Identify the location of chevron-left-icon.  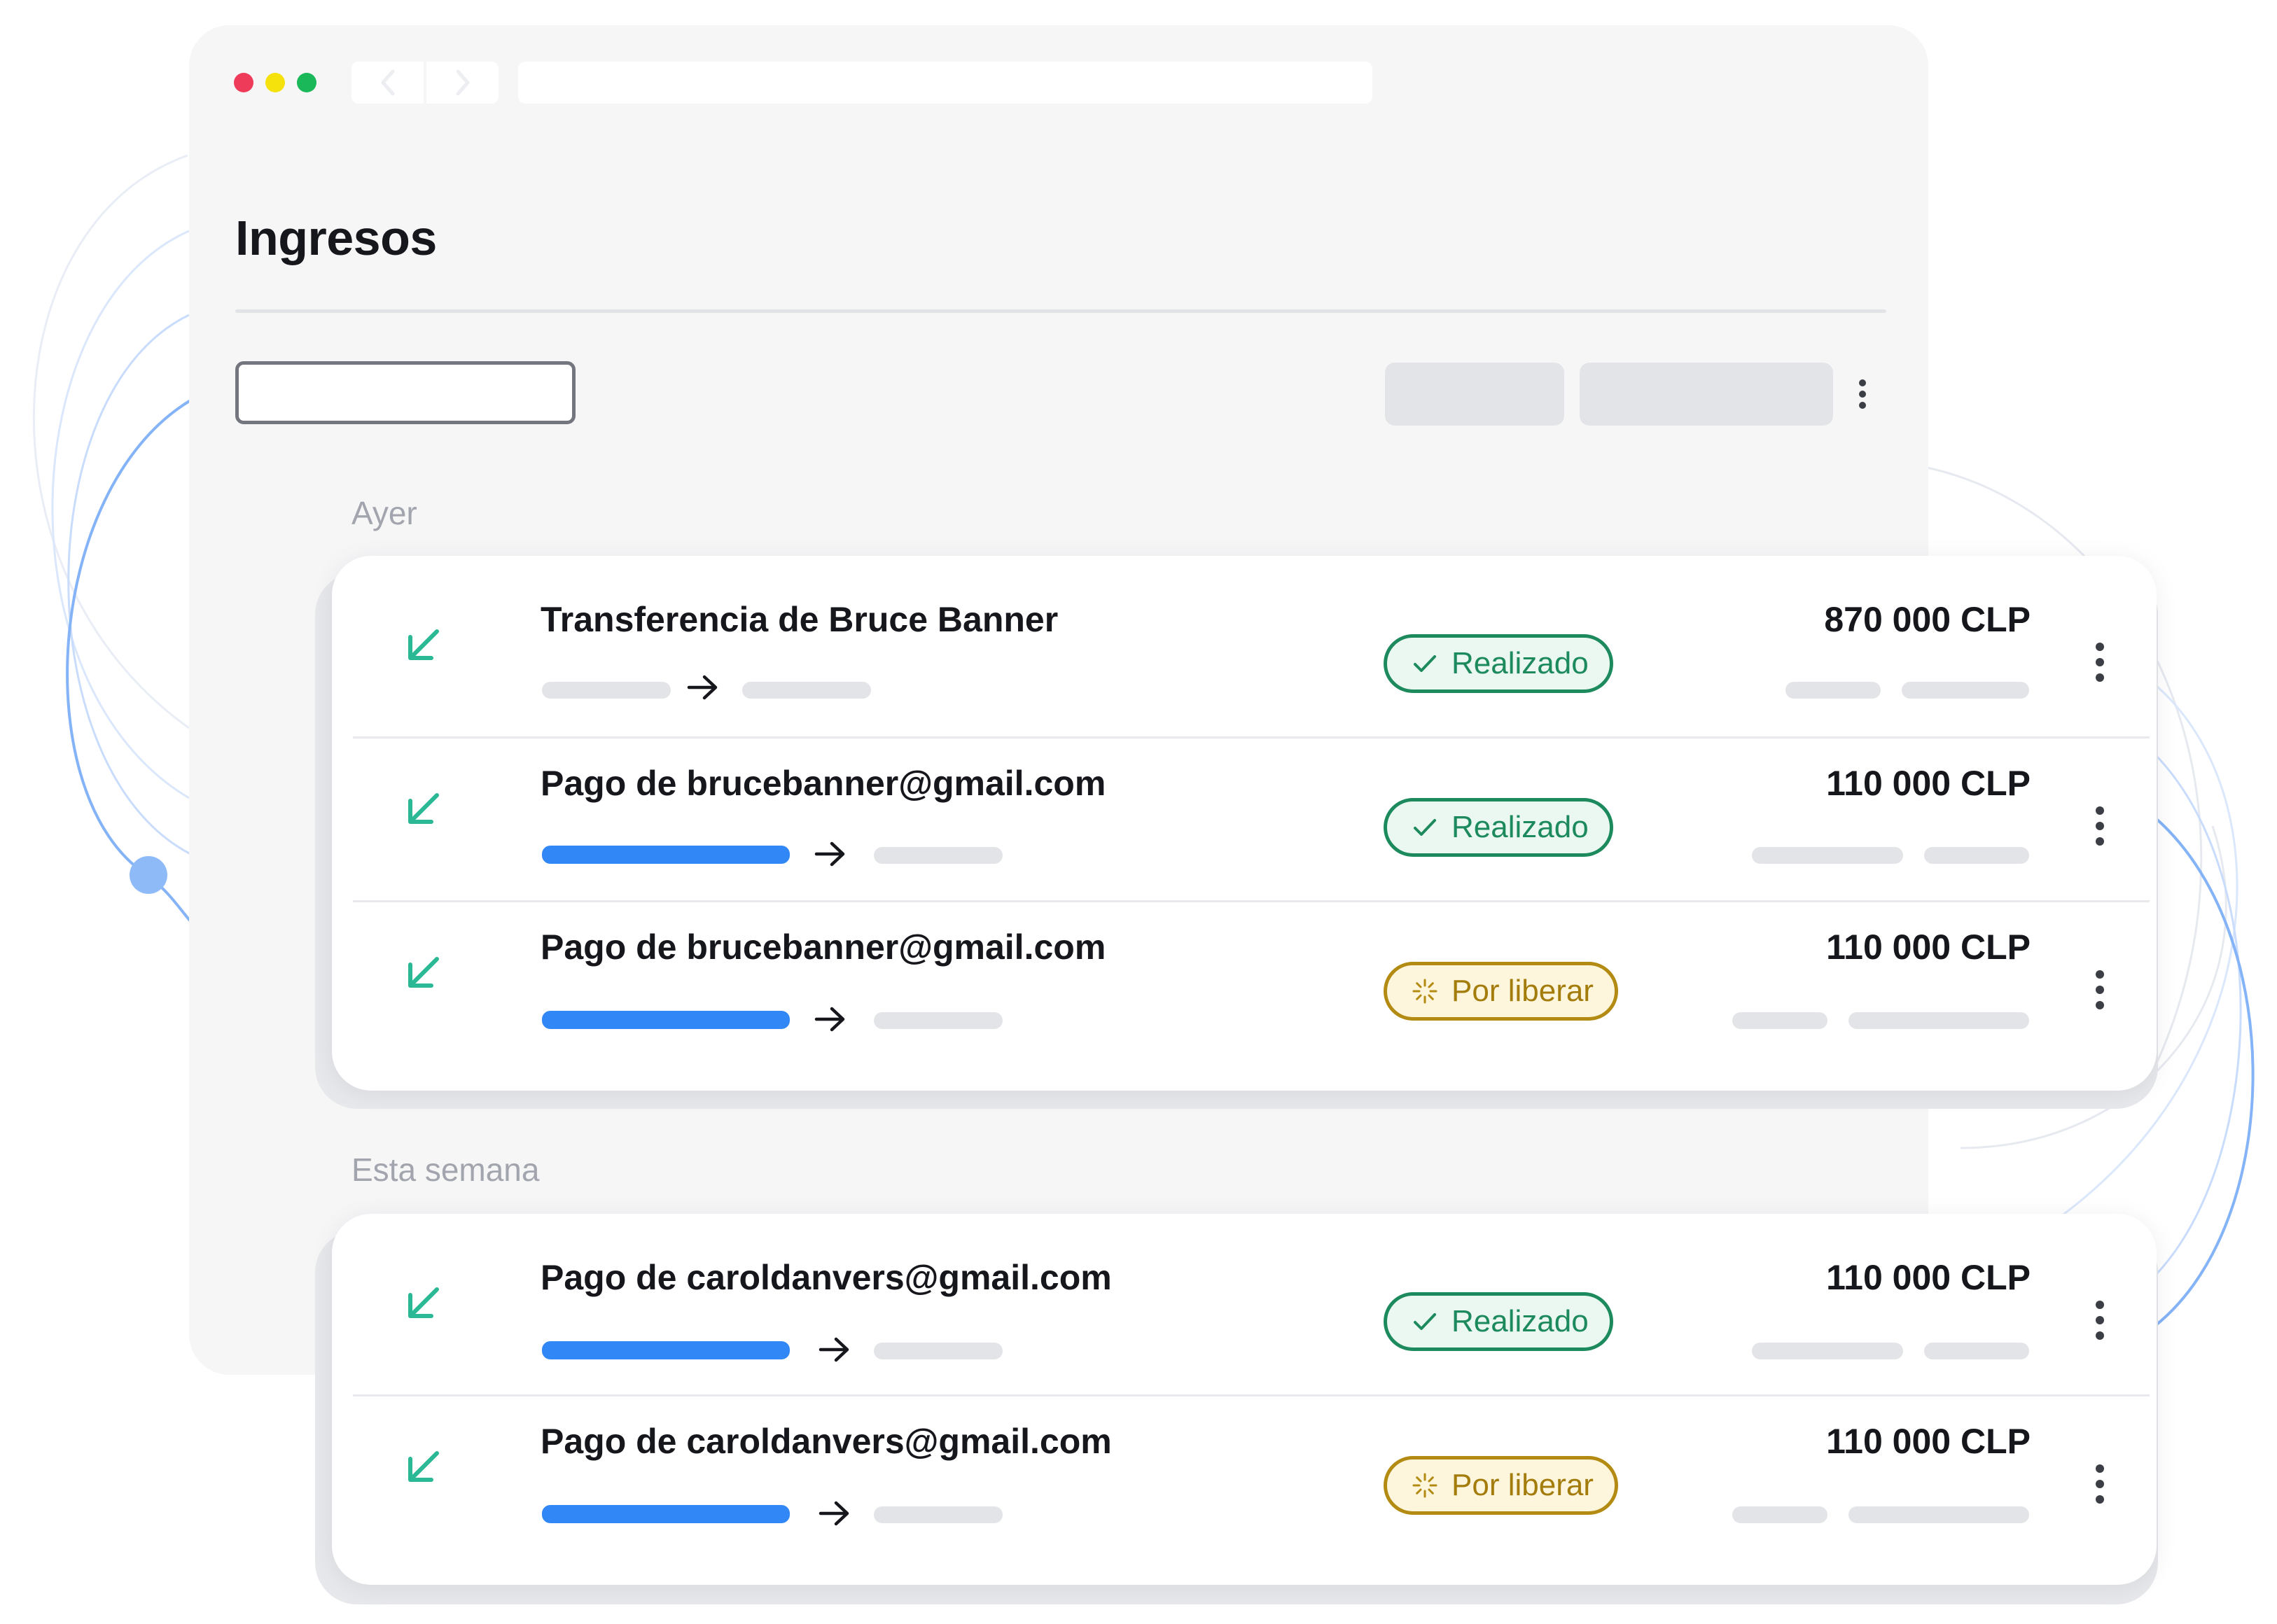
(388, 82).